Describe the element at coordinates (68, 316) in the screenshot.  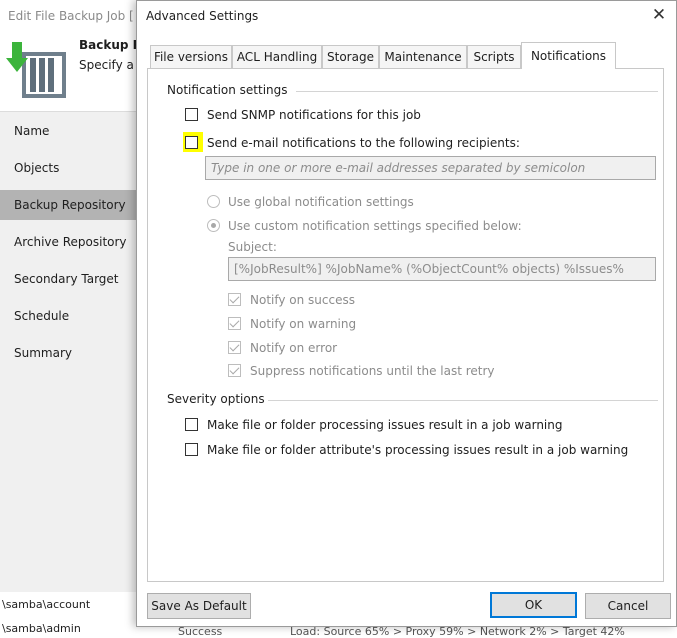
I see `nav-item-schedule: Schedule` at that location.